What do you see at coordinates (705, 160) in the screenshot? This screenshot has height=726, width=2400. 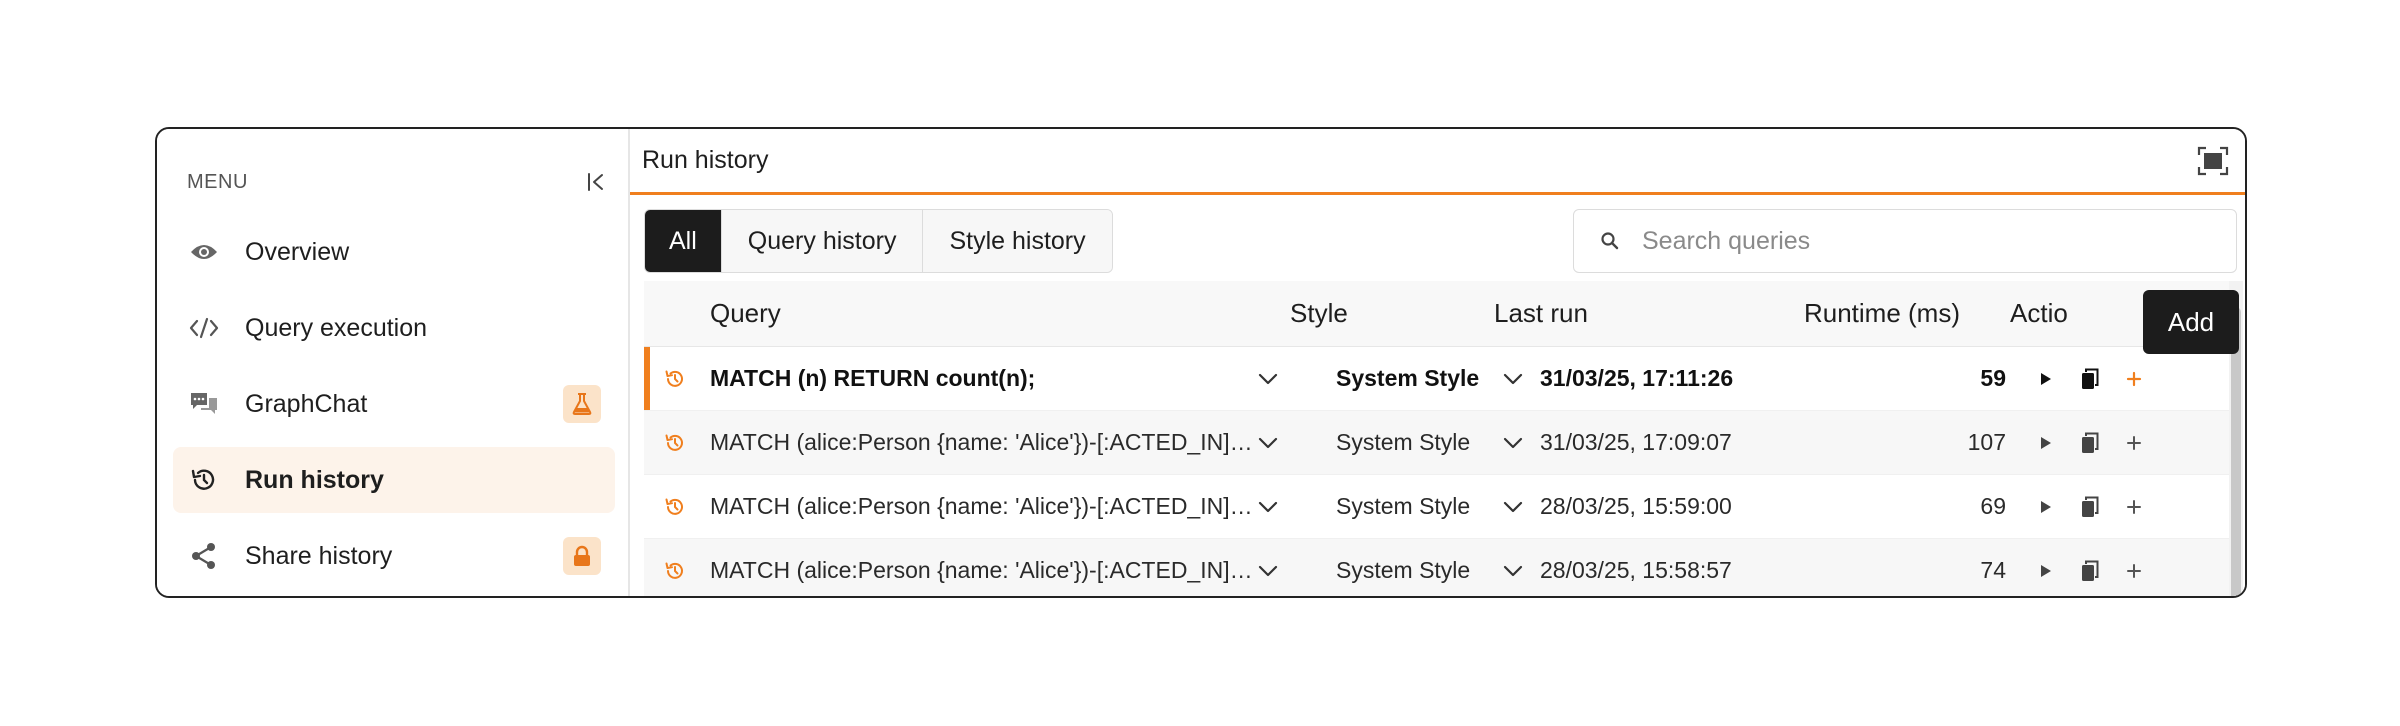 I see `page-title: Run history` at bounding box center [705, 160].